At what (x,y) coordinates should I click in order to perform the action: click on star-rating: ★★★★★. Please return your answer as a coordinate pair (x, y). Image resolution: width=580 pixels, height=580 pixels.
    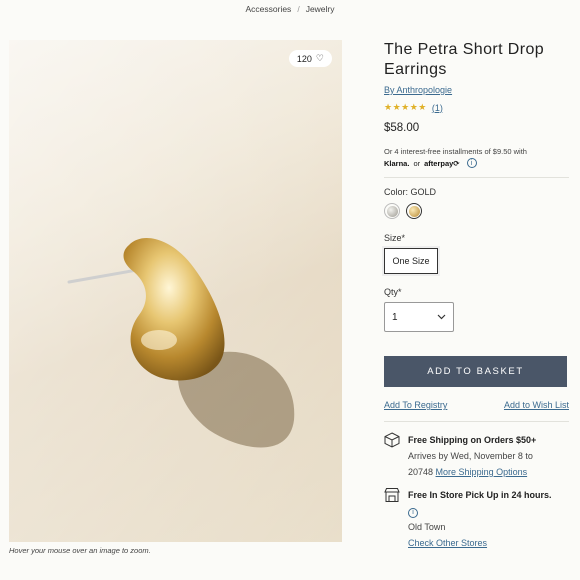
    Looking at the image, I should click on (405, 107).